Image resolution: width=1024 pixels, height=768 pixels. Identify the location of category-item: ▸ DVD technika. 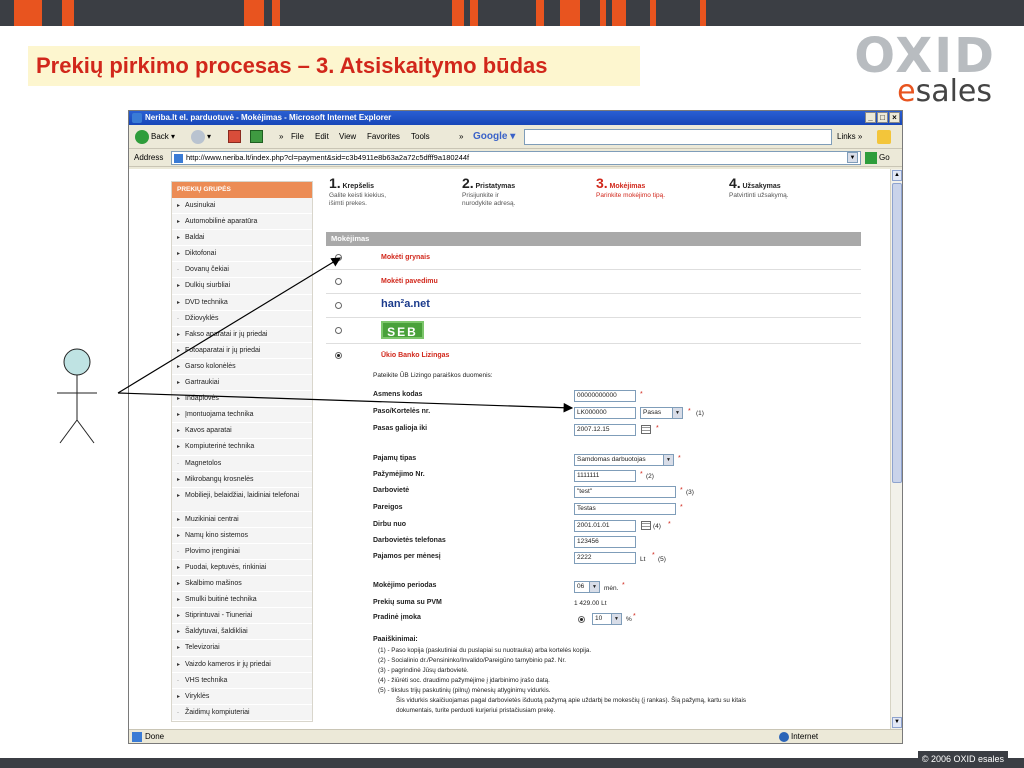
(242, 303).